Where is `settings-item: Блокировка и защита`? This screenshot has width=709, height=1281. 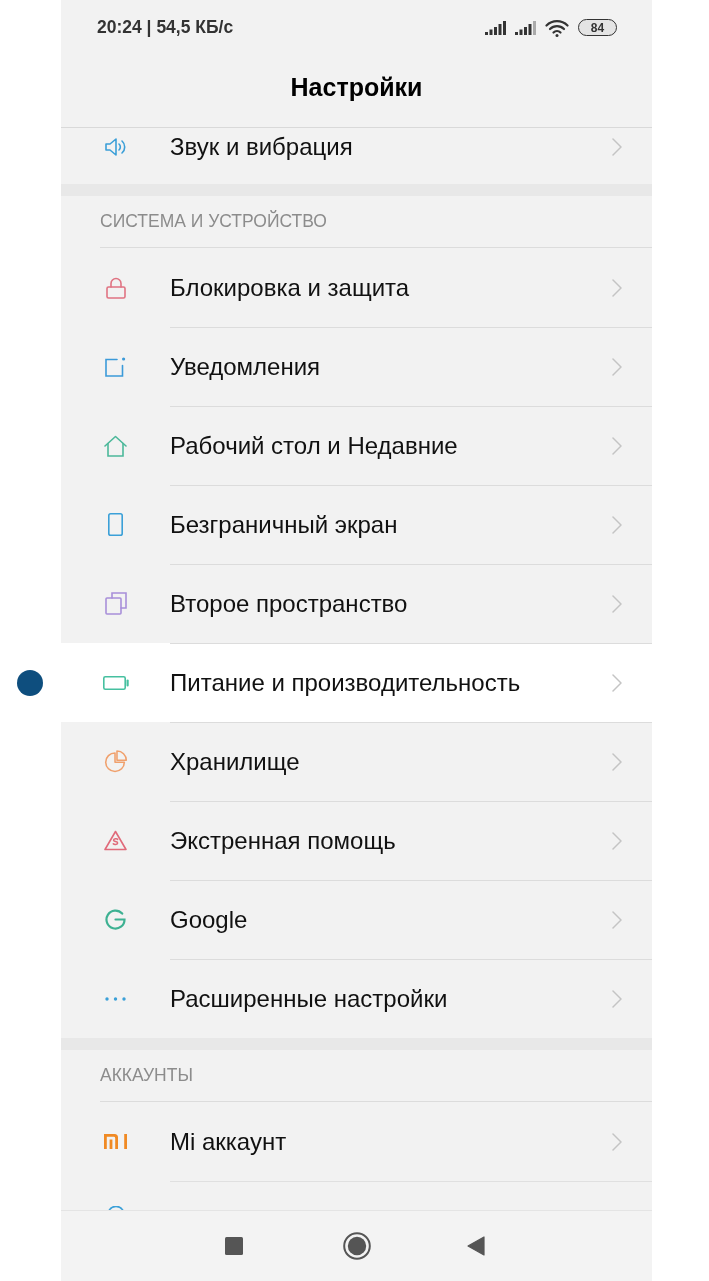 settings-item: Блокировка и защита is located at coordinates (356, 287).